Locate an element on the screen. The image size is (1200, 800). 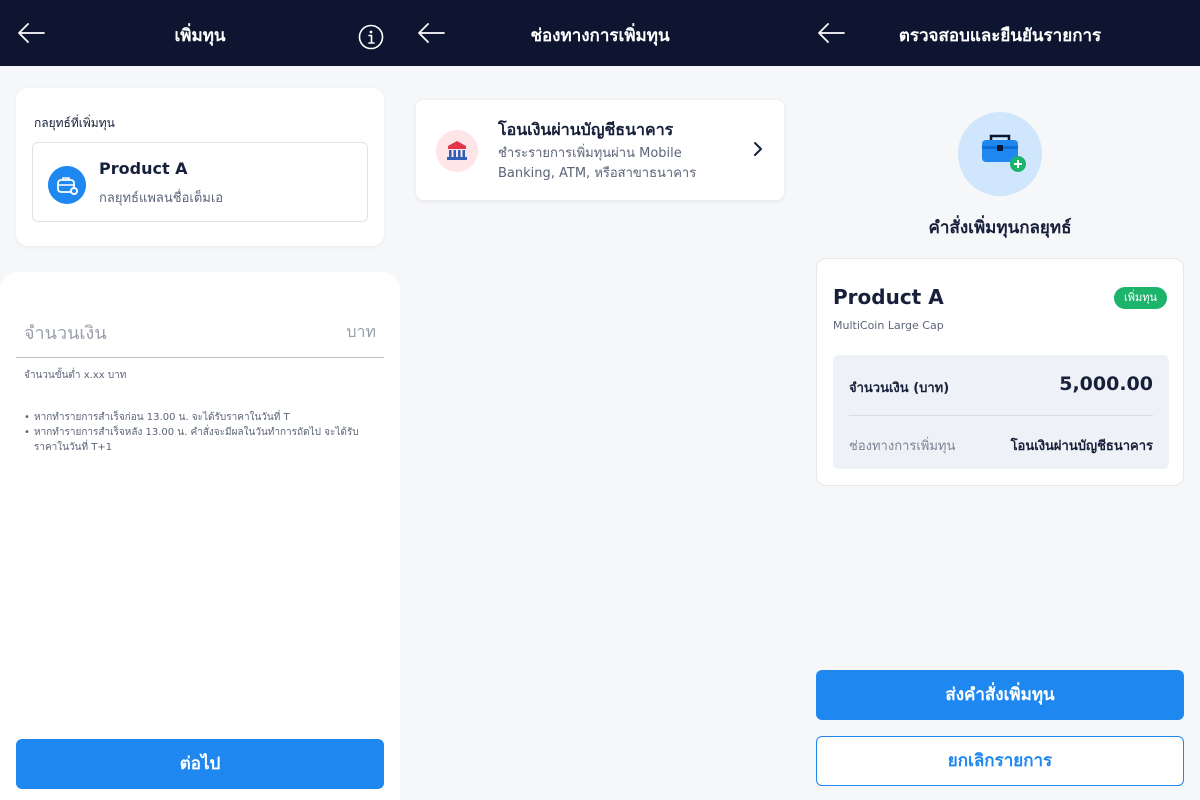
divider is located at coordinates (1001, 415).